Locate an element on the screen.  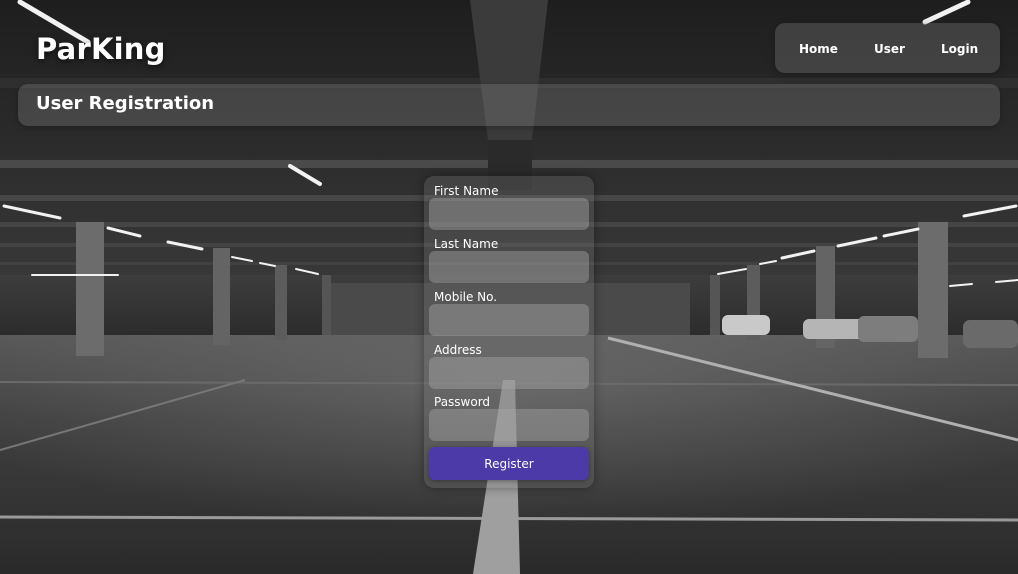
last-name-field is located at coordinates (509, 267).